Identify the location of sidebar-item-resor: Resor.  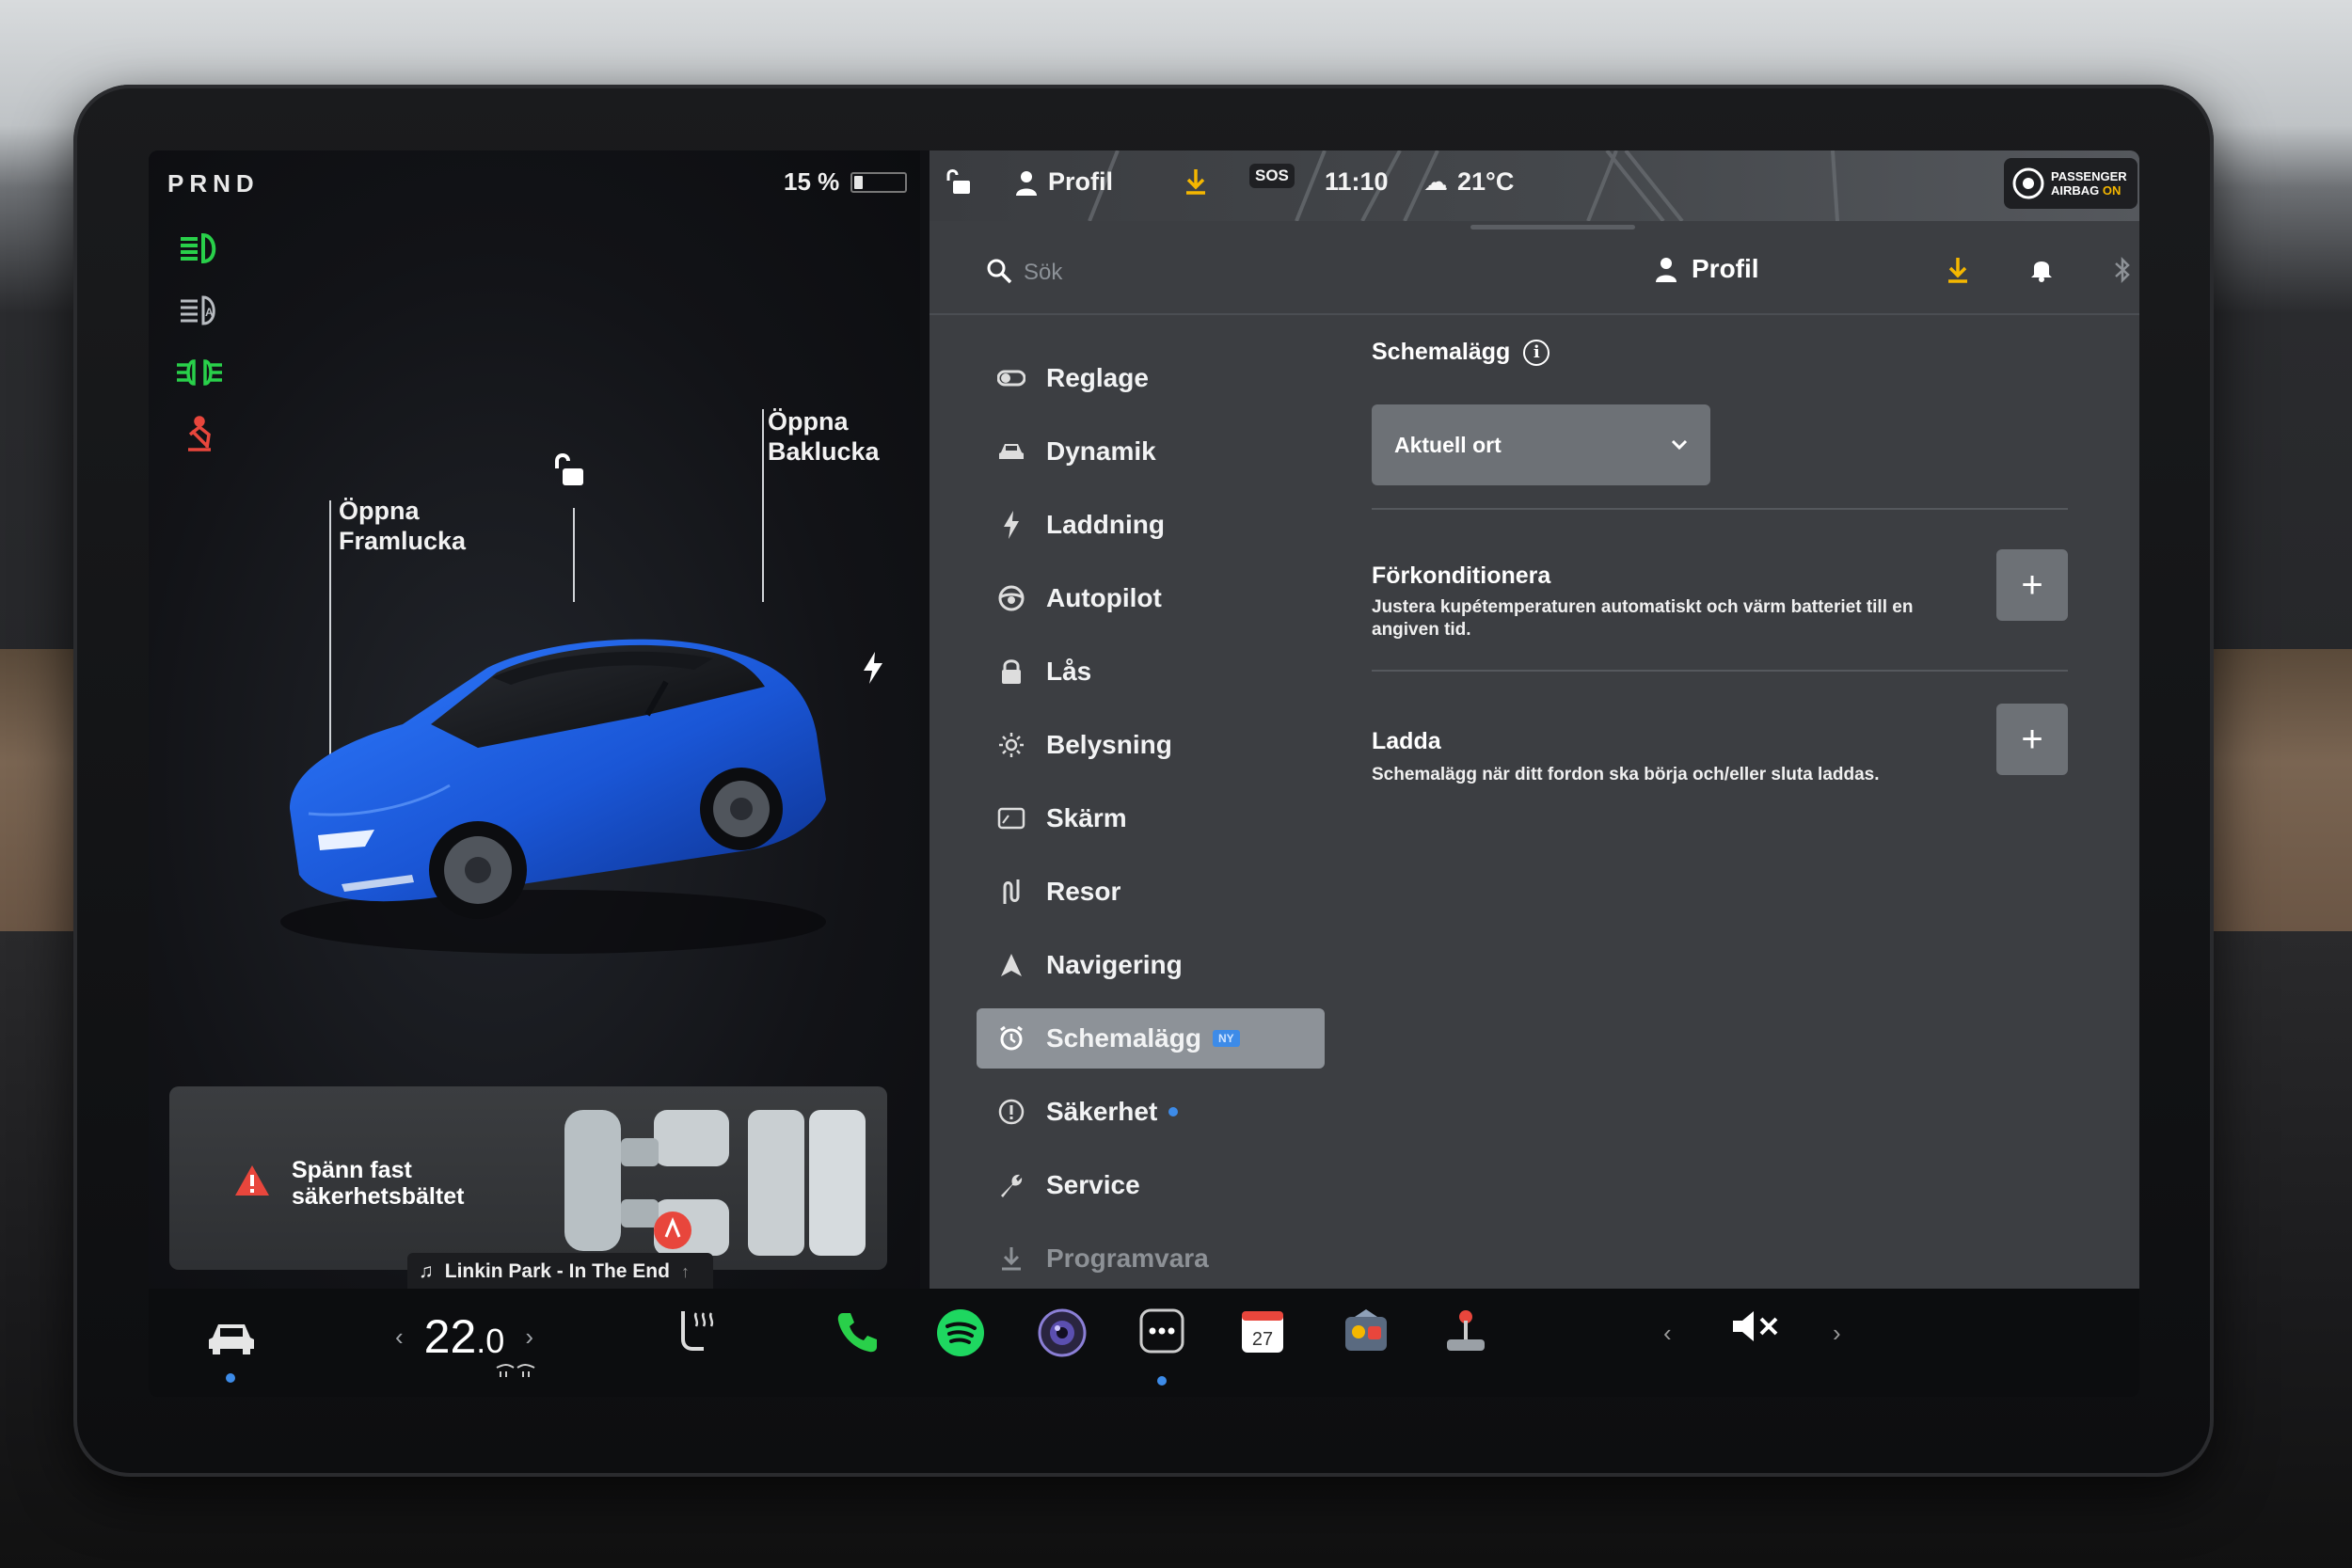
(1151, 892).